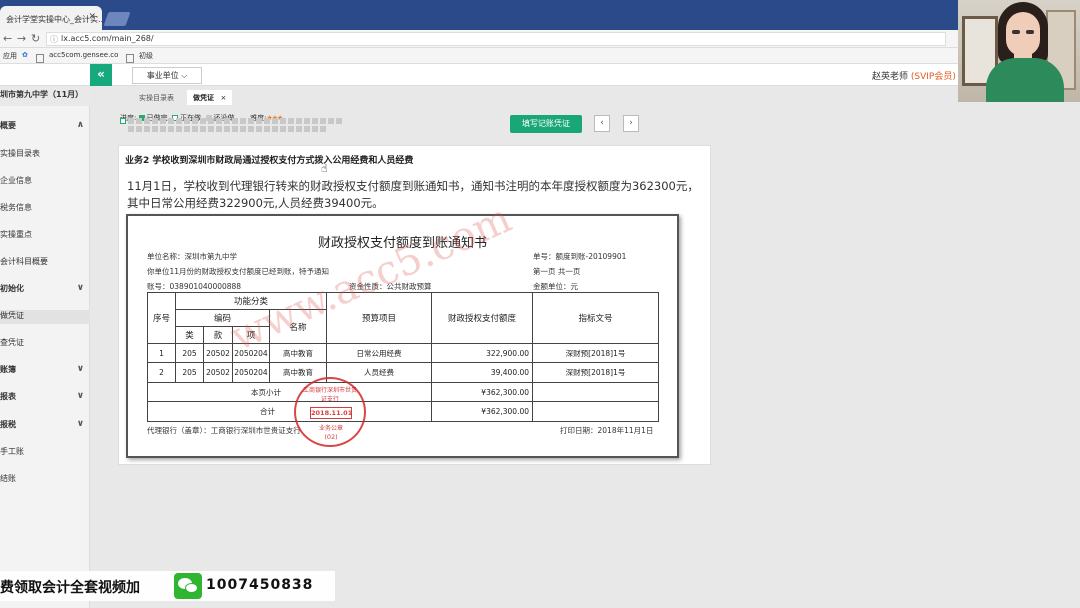  Describe the element at coordinates (546, 124) in the screenshot. I see `write-voucher-button: 填写记账凭证` at that location.